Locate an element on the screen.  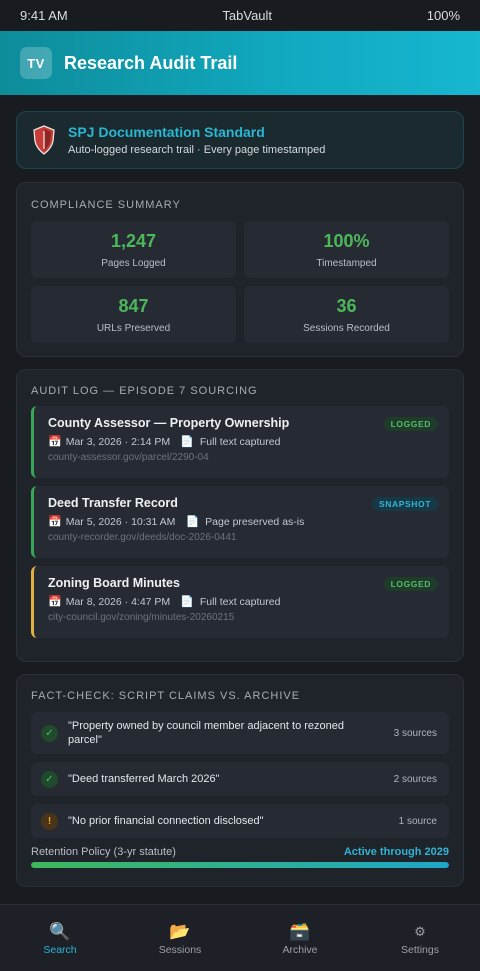
retention-progress-bar is located at coordinates (240, 865).